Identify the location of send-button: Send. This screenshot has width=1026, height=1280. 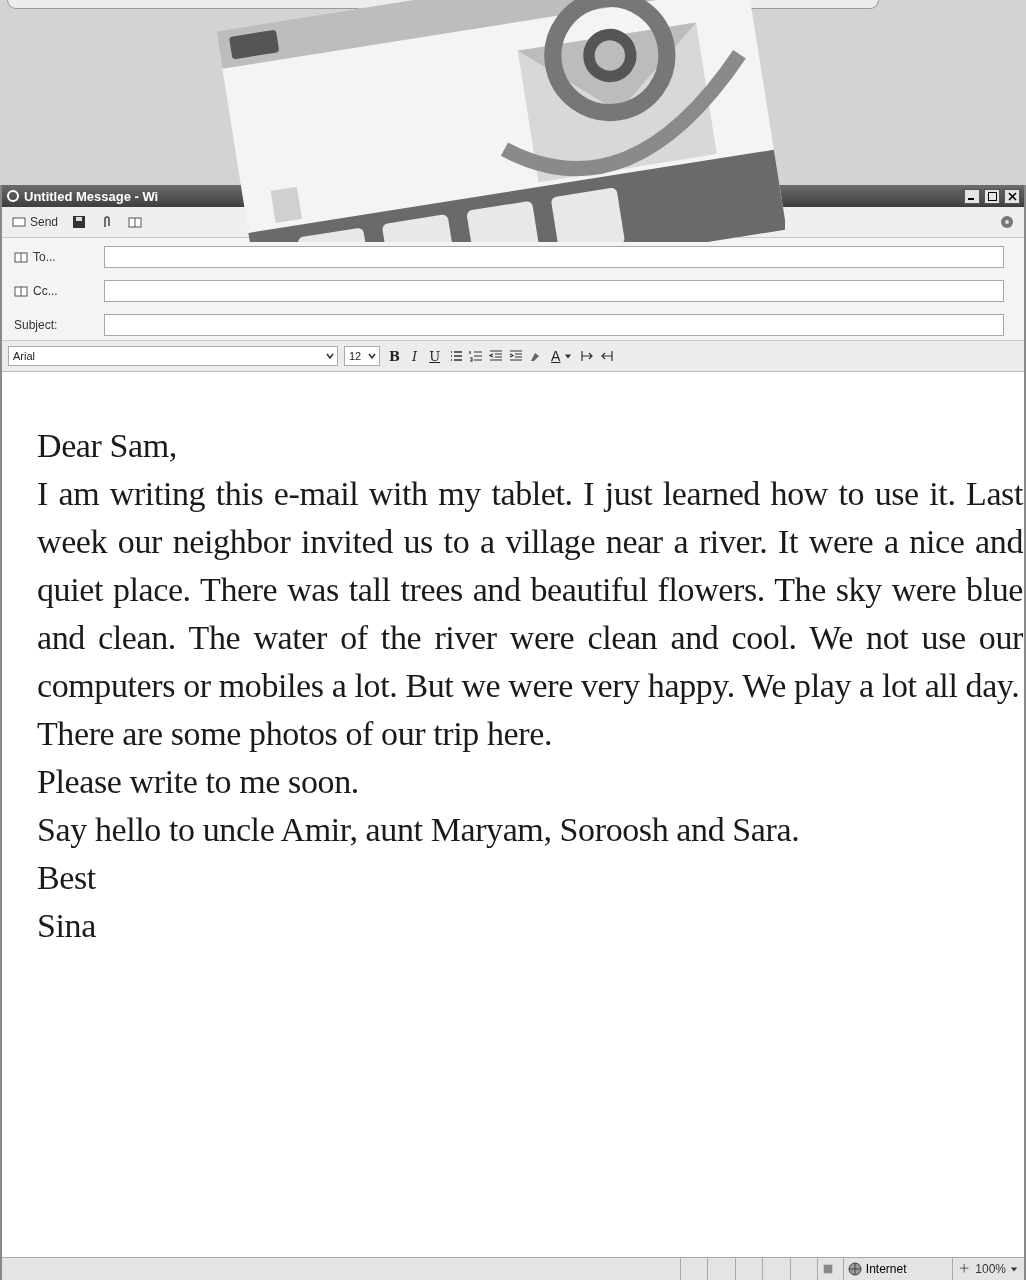
(35, 222).